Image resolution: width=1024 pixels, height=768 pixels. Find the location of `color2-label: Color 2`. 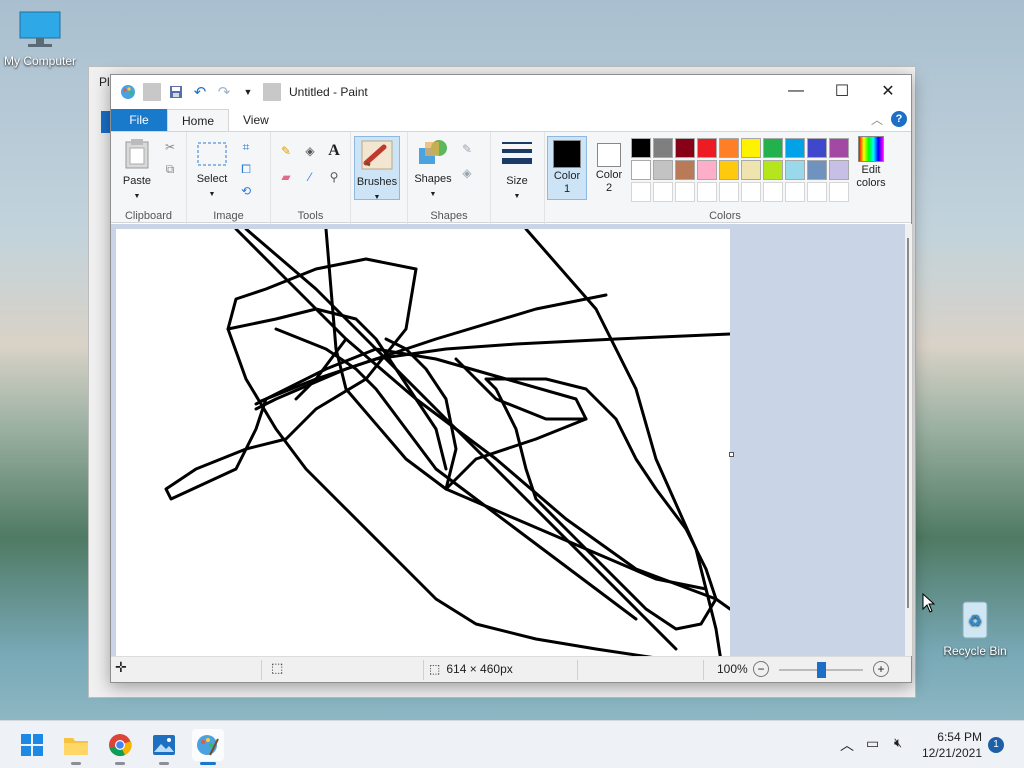

color2-label: Color 2 is located at coordinates (609, 181).